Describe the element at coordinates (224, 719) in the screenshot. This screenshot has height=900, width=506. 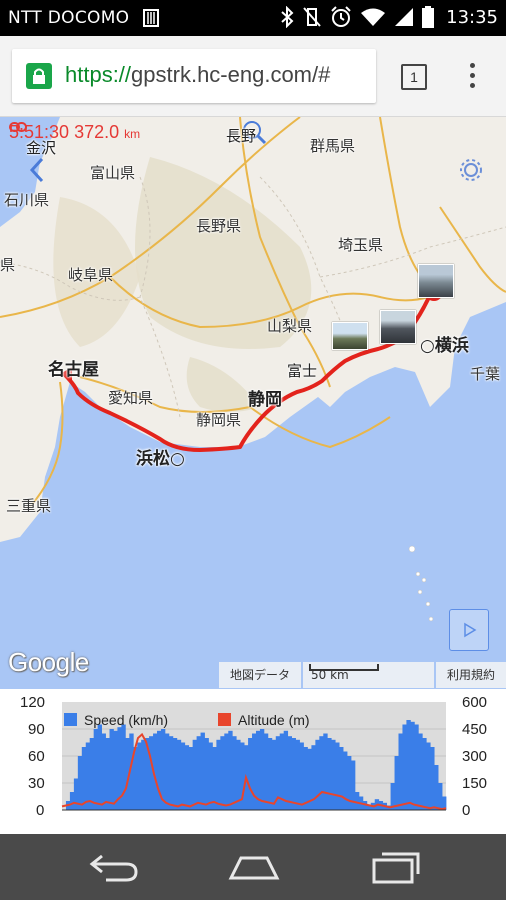
I see `legend-swatch-altitude` at that location.